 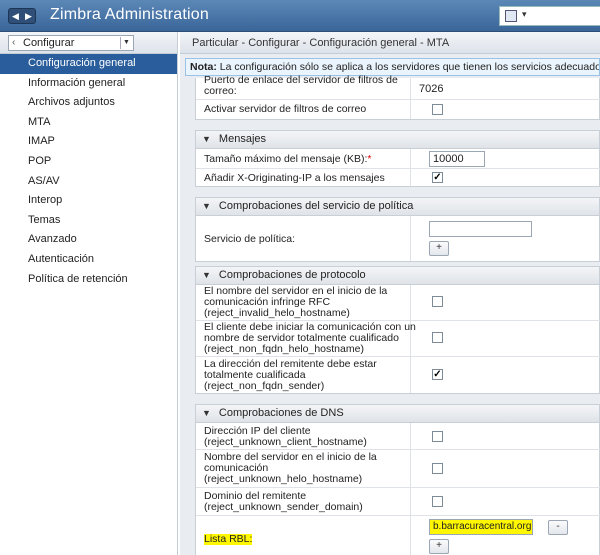 I want to click on dns-header: ▼ Comprobaciones de DNS, so click(x=397, y=414).